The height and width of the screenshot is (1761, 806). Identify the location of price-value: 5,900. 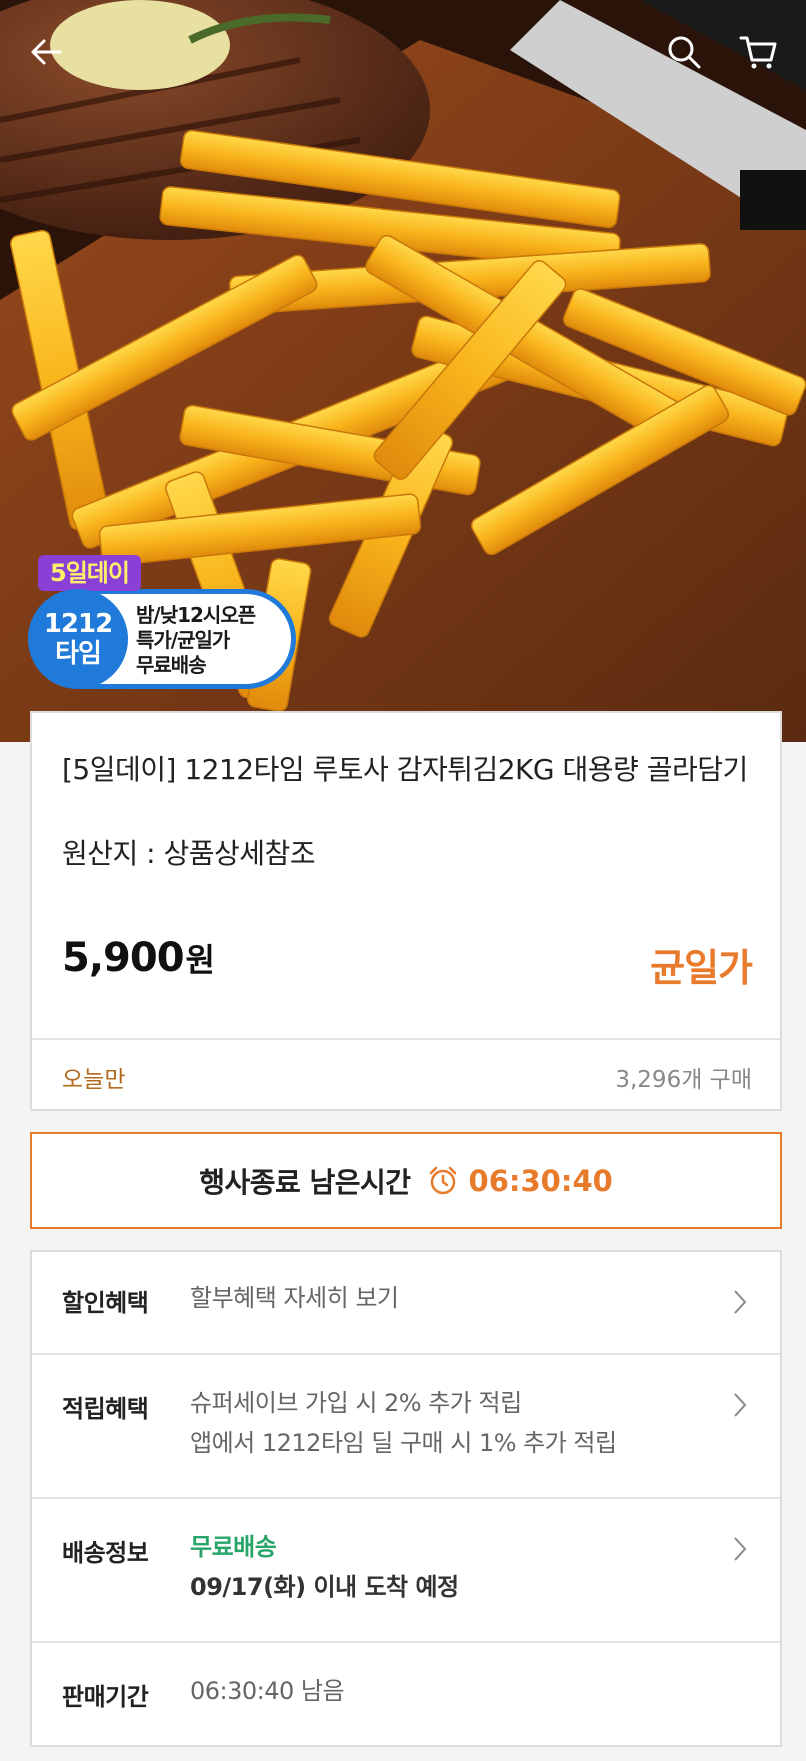
(123, 958).